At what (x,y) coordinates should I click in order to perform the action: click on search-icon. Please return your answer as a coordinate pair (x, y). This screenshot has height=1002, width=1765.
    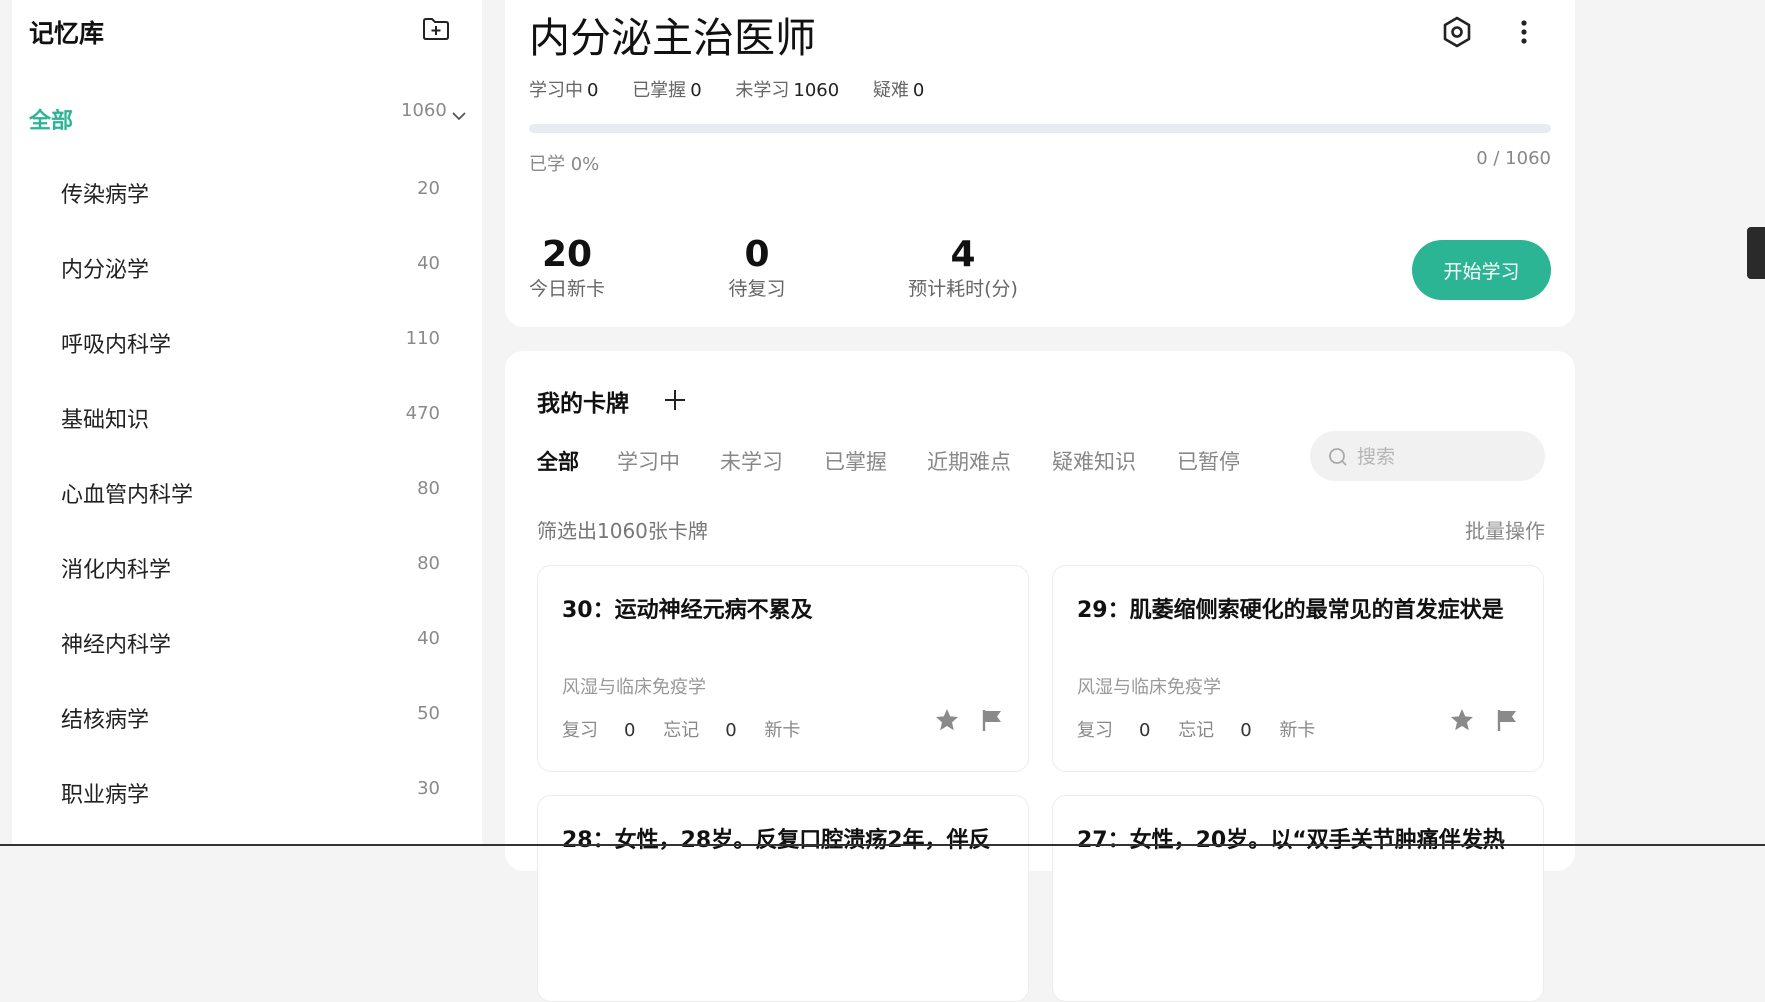
    Looking at the image, I should click on (1338, 457).